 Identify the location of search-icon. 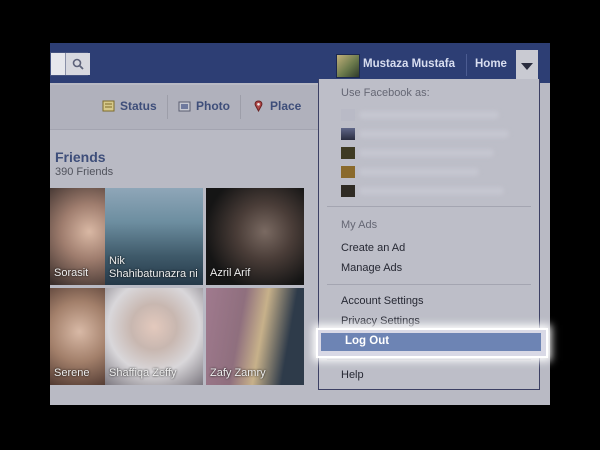
(78, 64).